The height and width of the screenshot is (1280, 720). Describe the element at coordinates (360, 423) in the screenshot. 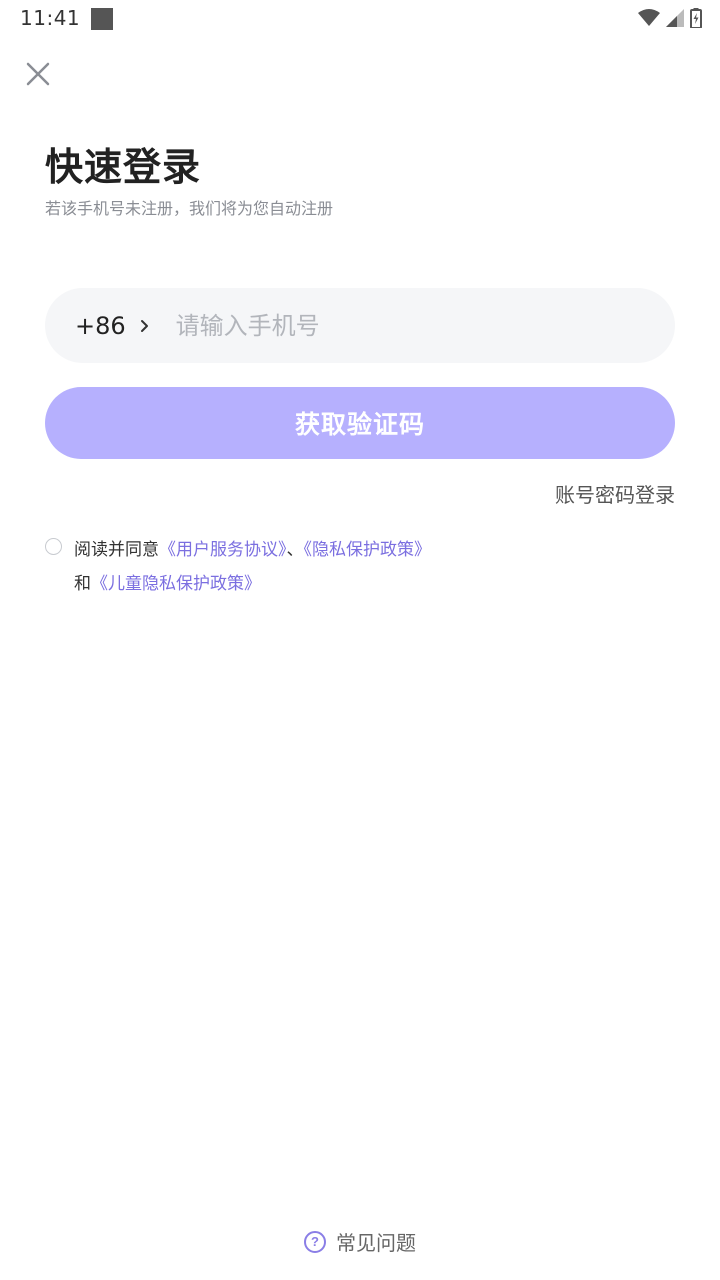

I see `get-verification-code-button: 获取验证码` at that location.